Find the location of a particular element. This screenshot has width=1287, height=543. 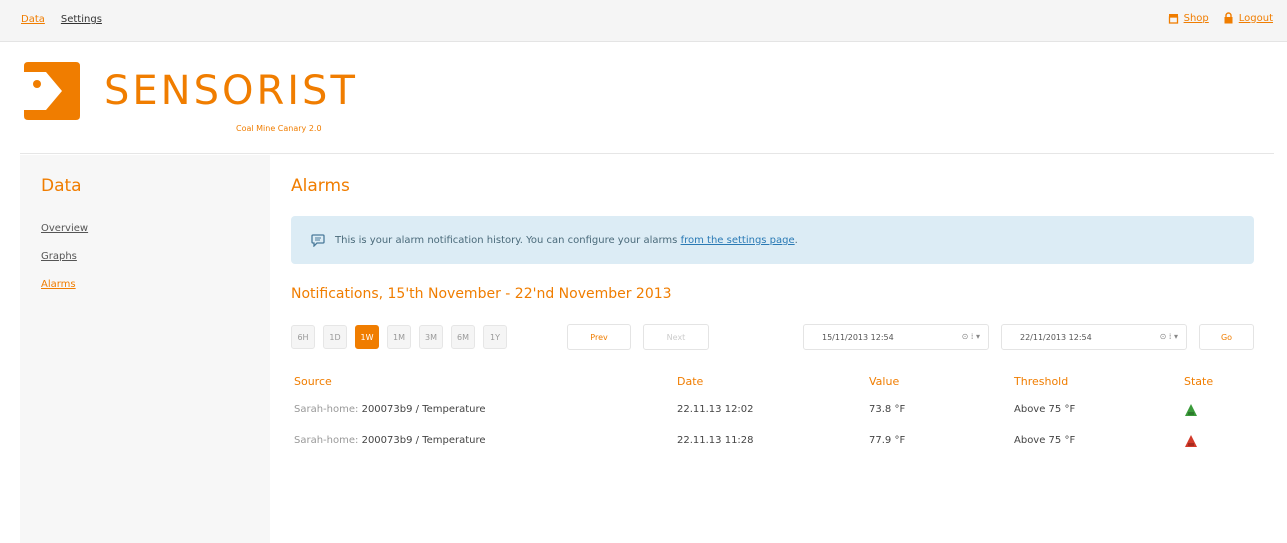

top-bar: Data Settings Shop Logout is located at coordinates (643, 21).